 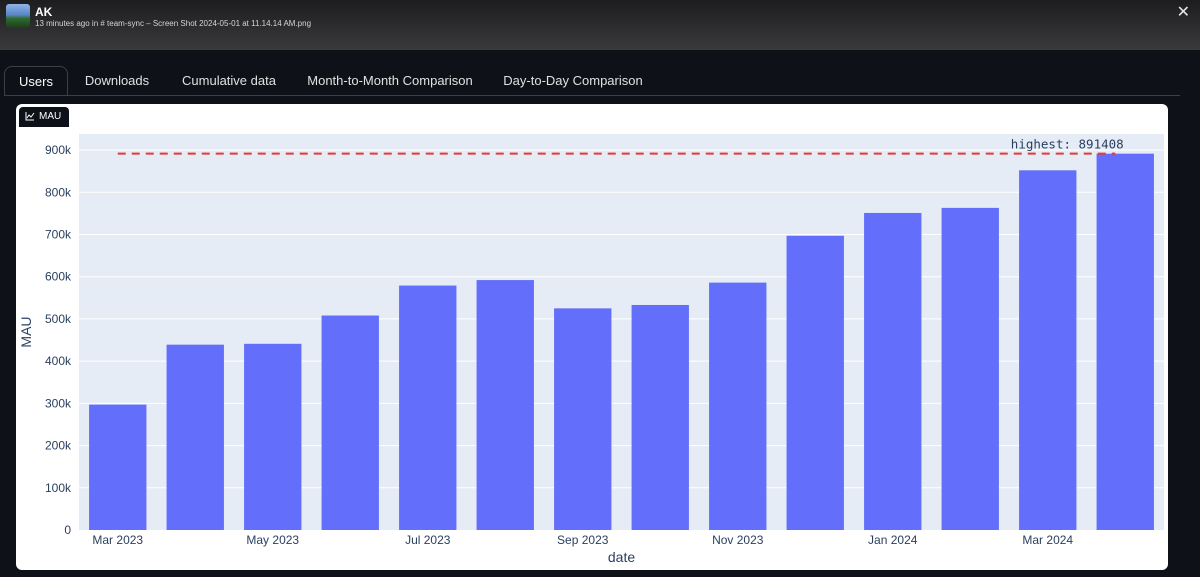 What do you see at coordinates (1047, 540) in the screenshot?
I see `x-tick-label: Mar 2024` at bounding box center [1047, 540].